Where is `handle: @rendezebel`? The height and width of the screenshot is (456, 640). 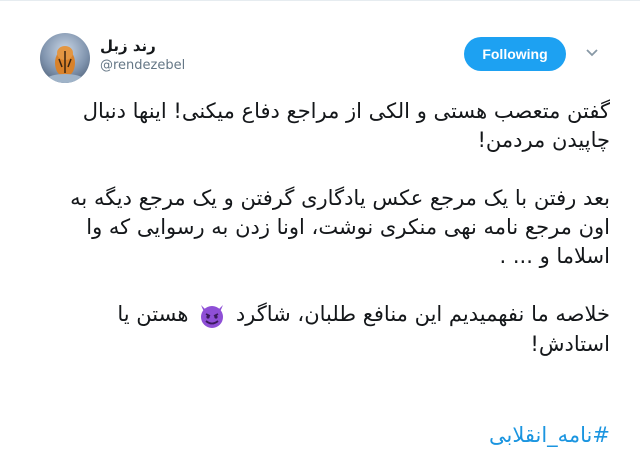 handle: @rendezebel is located at coordinates (142, 66).